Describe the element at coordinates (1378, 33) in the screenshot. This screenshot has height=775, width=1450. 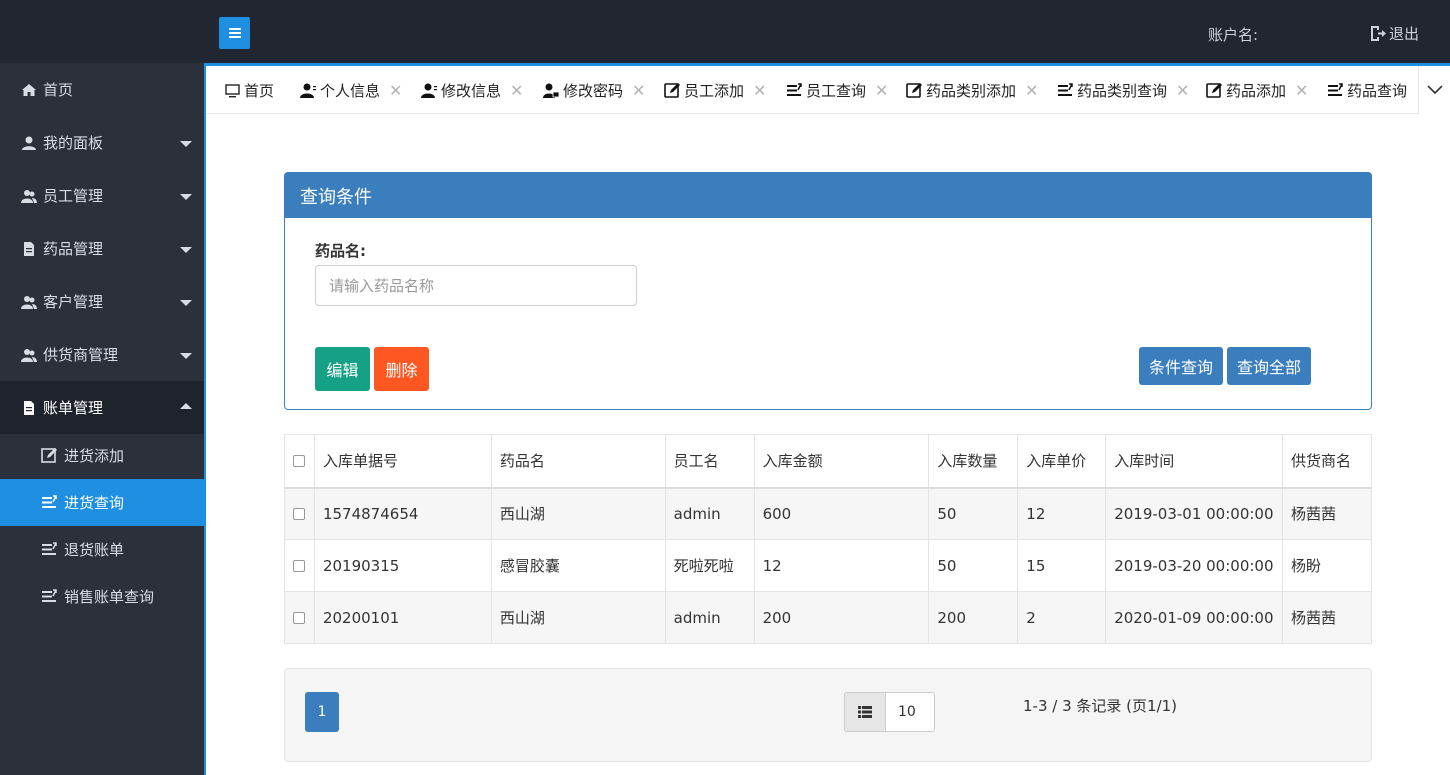
I see `logout-icon` at that location.